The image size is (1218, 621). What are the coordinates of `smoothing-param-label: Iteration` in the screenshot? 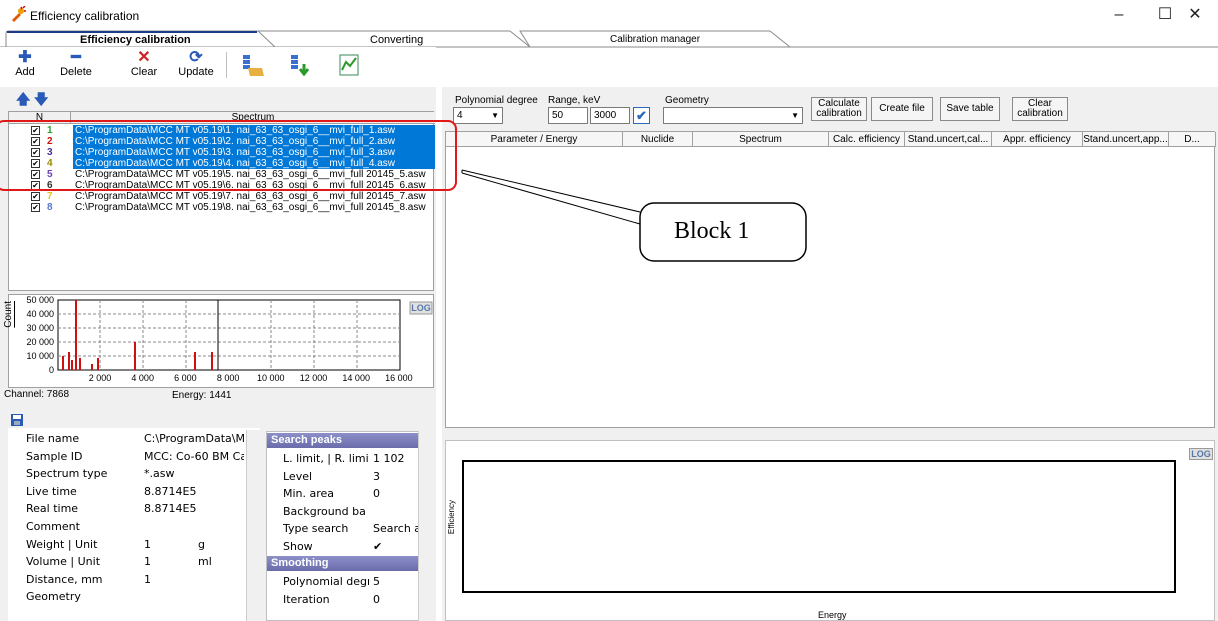 It's located at (306, 599).